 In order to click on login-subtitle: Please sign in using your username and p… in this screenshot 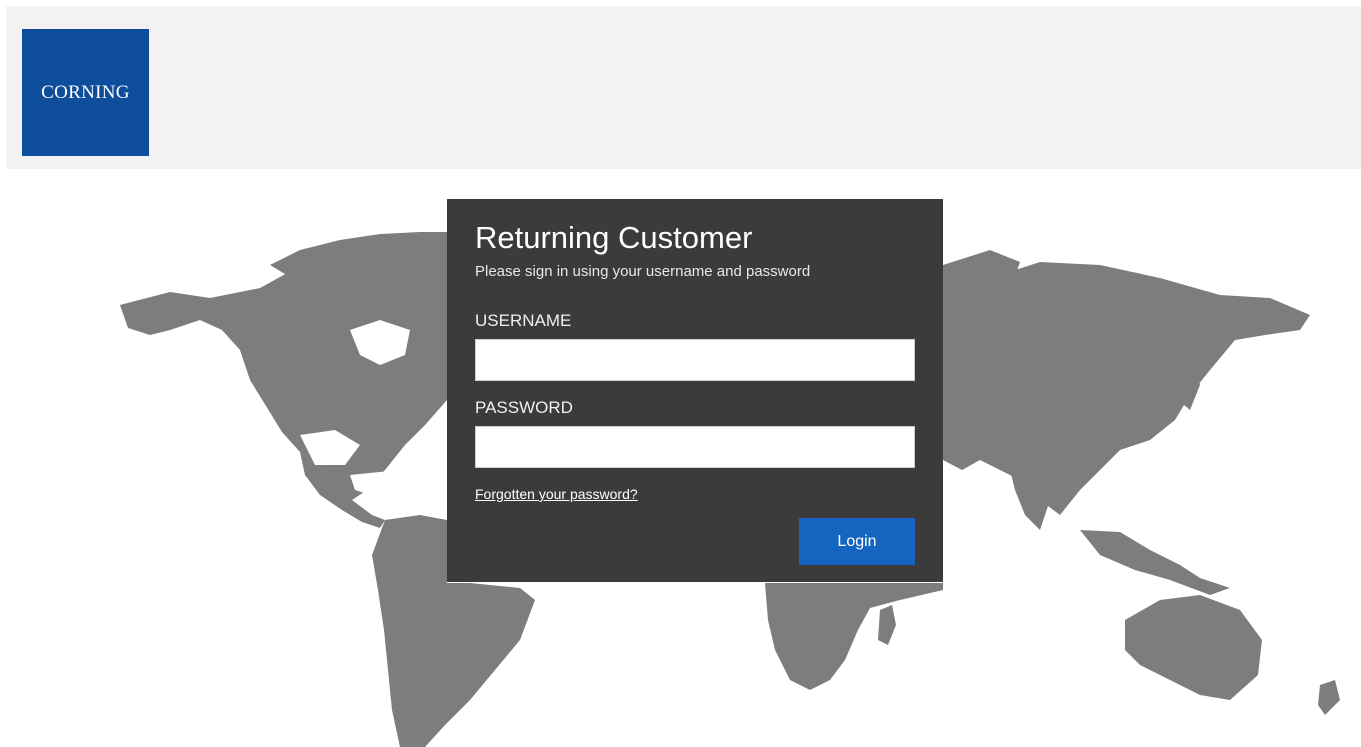, I will do `click(643, 271)`.